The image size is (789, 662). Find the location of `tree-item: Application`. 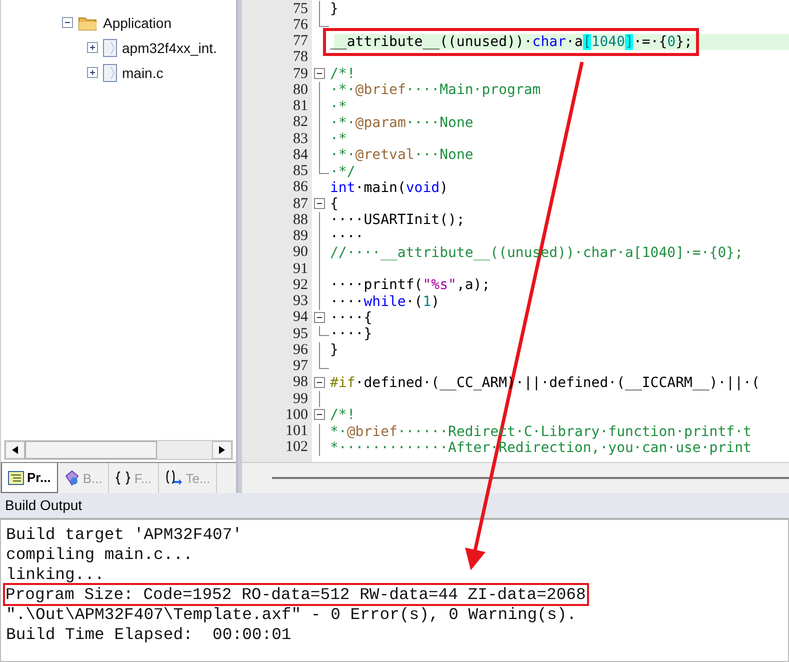

tree-item: Application is located at coordinates (137, 22).